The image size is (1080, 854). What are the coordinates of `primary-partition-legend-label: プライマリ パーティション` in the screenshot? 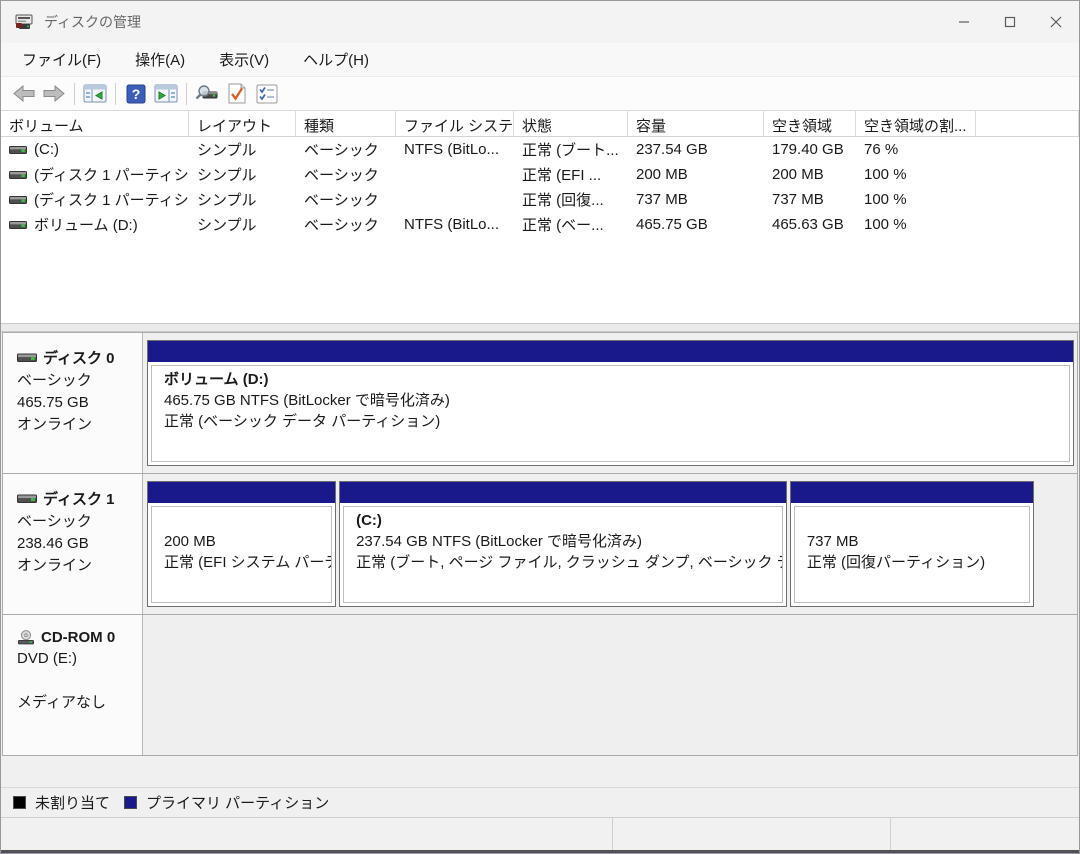 It's located at (238, 803).